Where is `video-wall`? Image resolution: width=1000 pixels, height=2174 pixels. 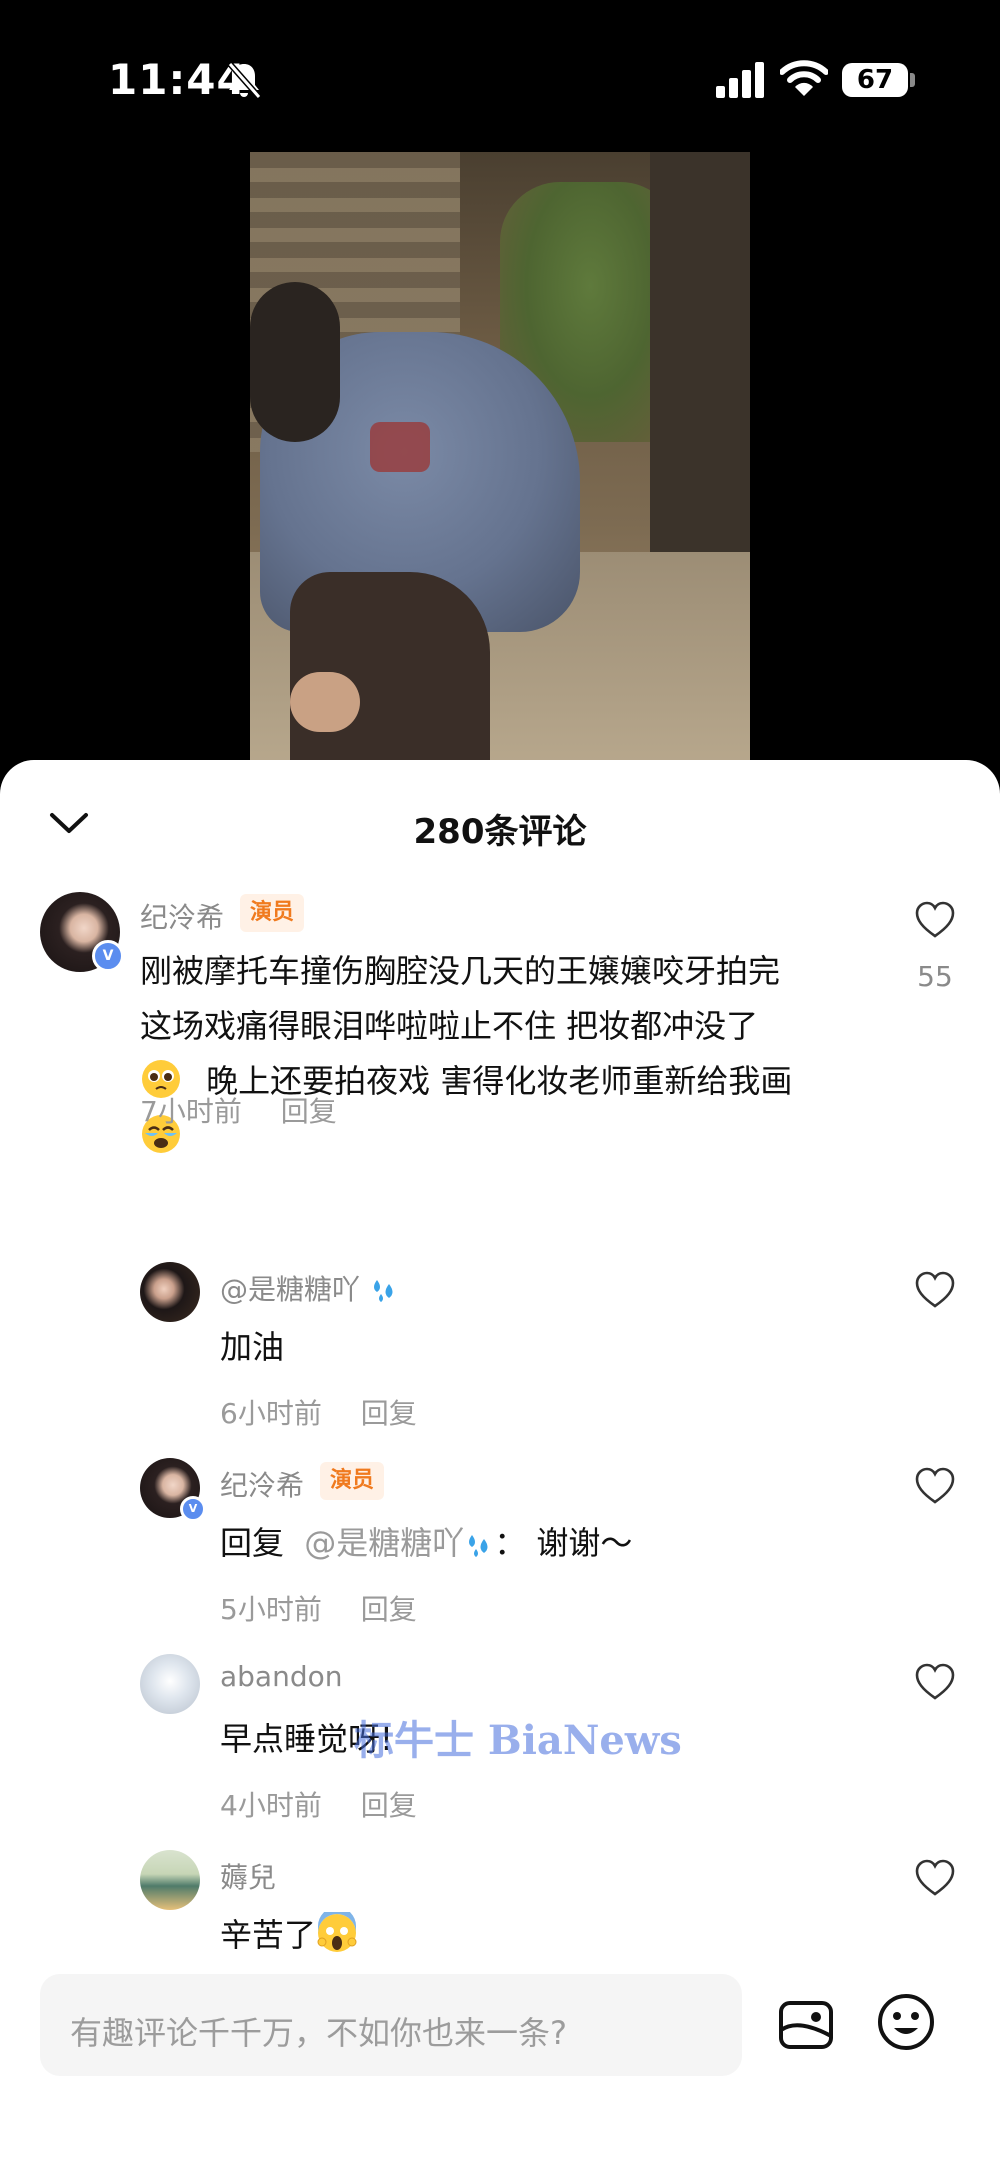 video-wall is located at coordinates (700, 352).